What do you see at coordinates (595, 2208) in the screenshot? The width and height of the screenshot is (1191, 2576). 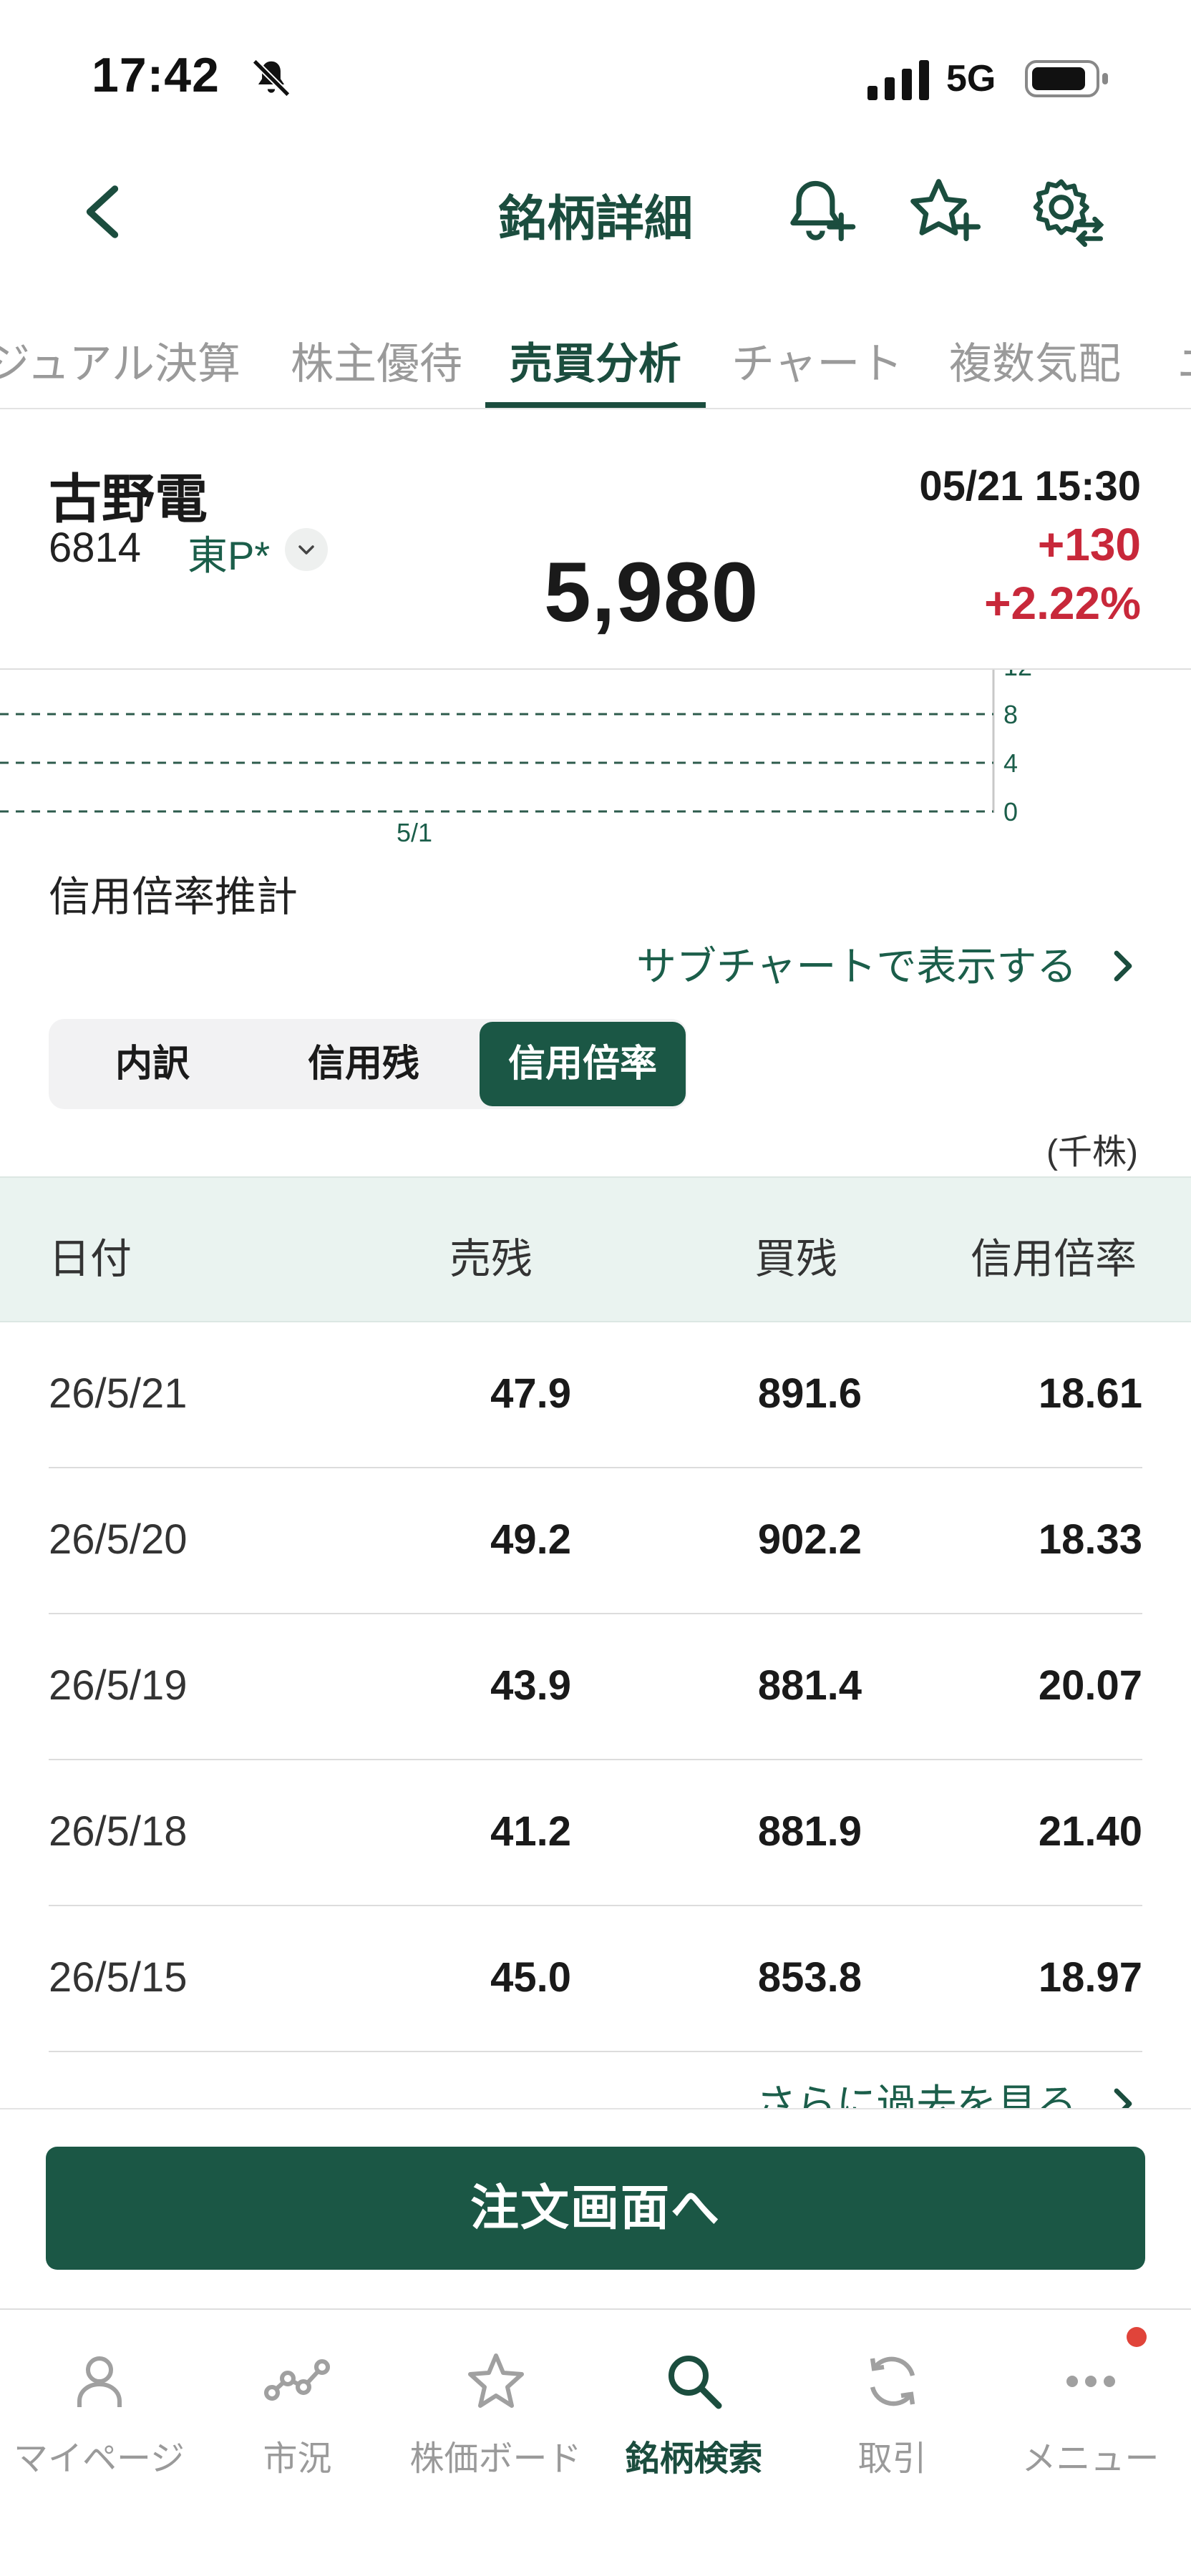 I see `order-screen-button: 注文画面へ` at bounding box center [595, 2208].